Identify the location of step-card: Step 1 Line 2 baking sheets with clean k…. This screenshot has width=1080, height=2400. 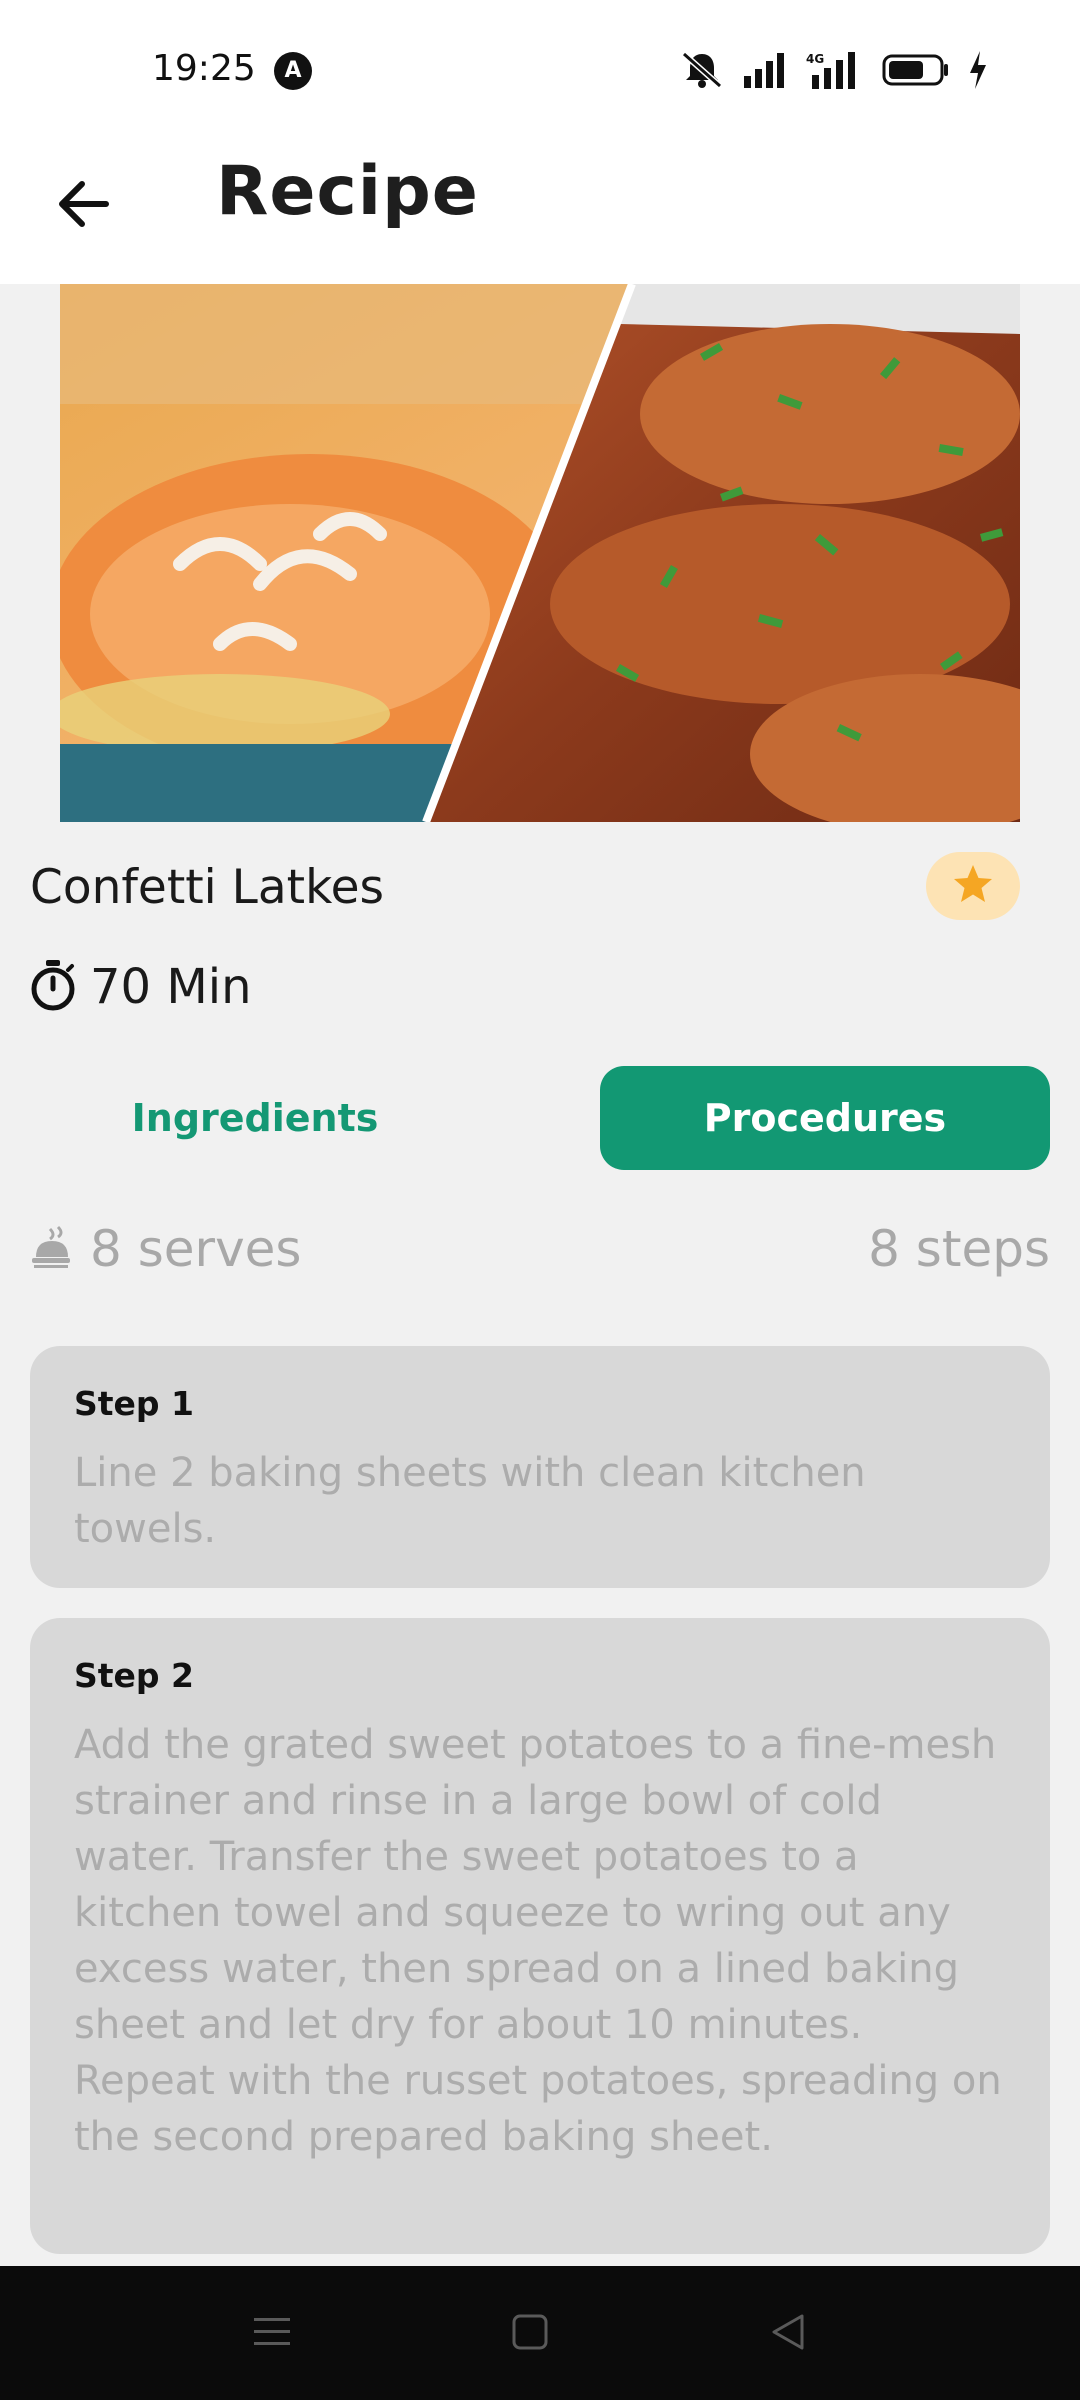
(540, 1467).